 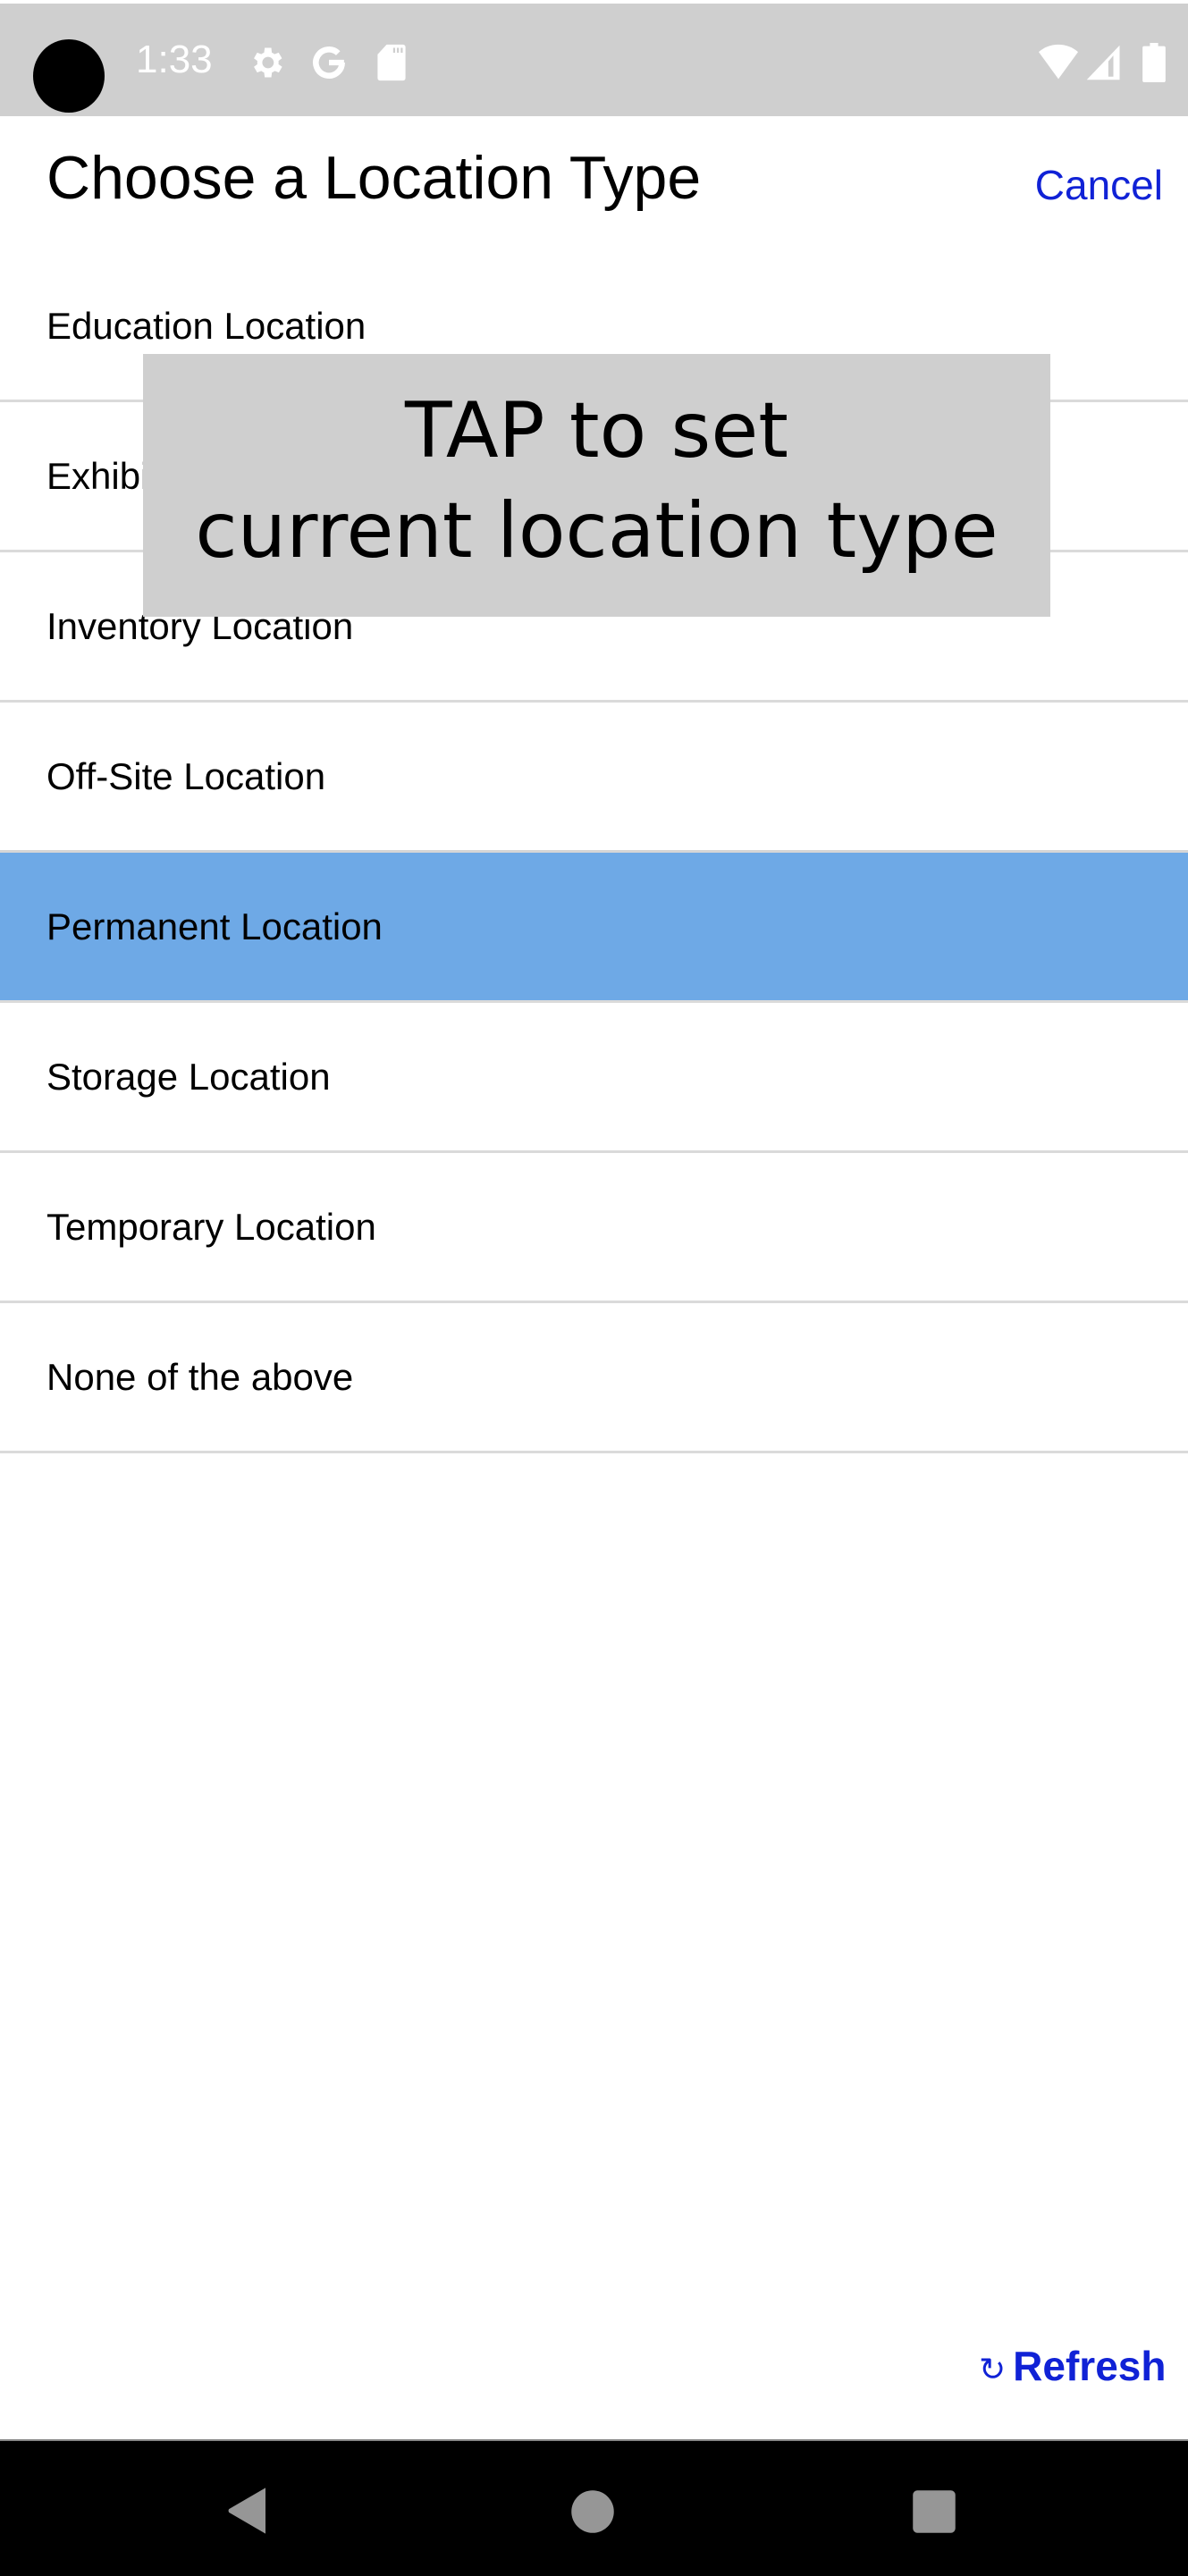 What do you see at coordinates (594, 778) in the screenshot?
I see `list-item-off-site-location: Off-Site Location` at bounding box center [594, 778].